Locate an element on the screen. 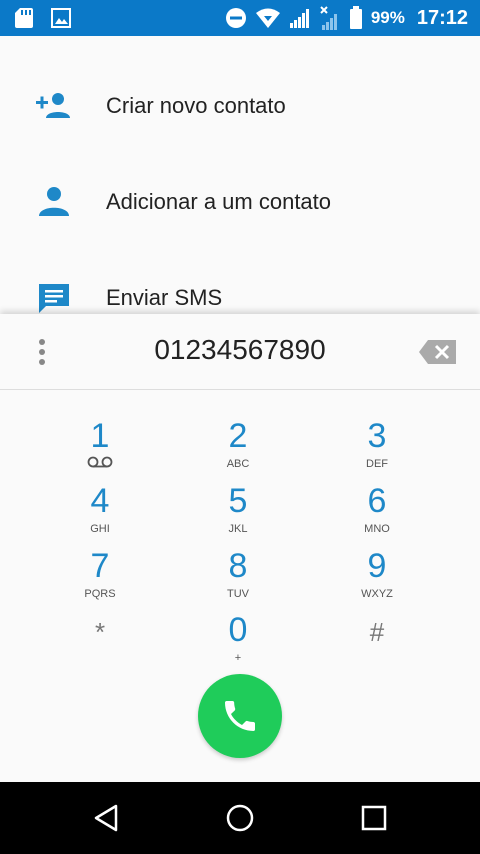  back-icon is located at coordinates (106, 818).